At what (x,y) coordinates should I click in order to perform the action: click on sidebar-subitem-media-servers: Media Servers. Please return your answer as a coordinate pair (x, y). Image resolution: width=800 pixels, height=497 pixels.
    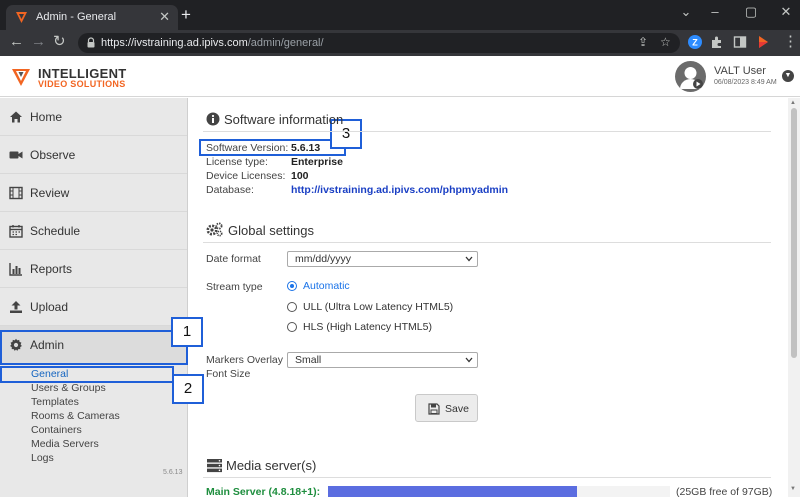
    Looking at the image, I should click on (65, 444).